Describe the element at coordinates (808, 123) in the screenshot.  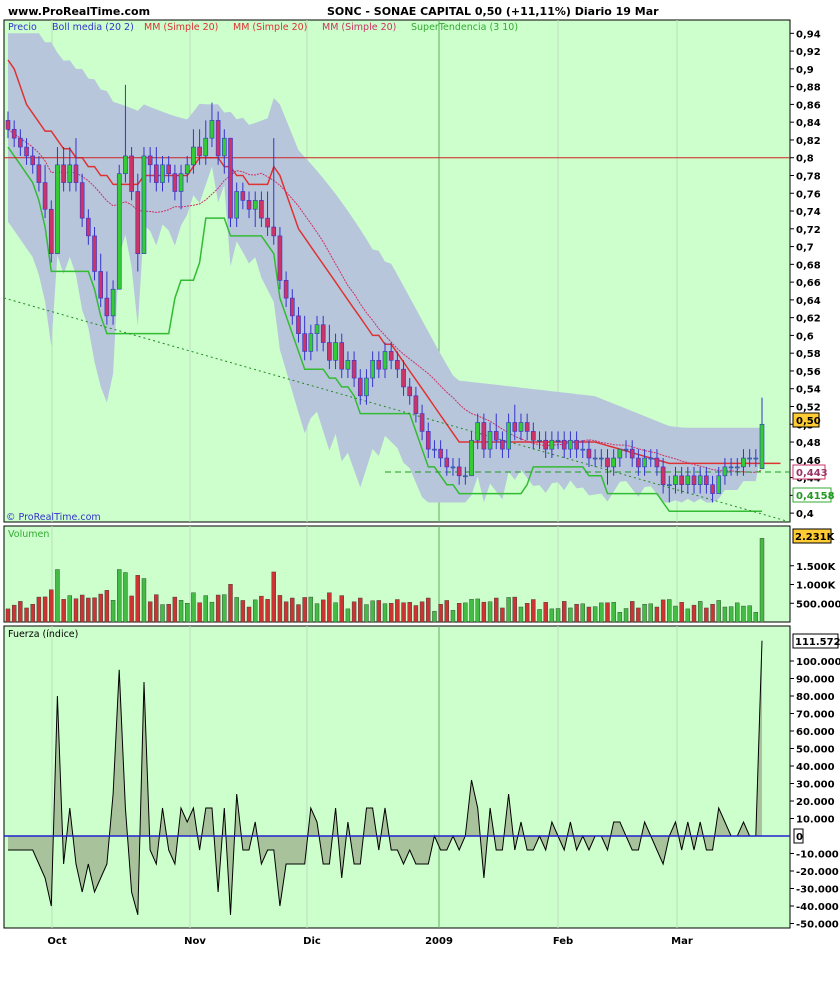
I see `price-tick-label: 0,84` at that location.